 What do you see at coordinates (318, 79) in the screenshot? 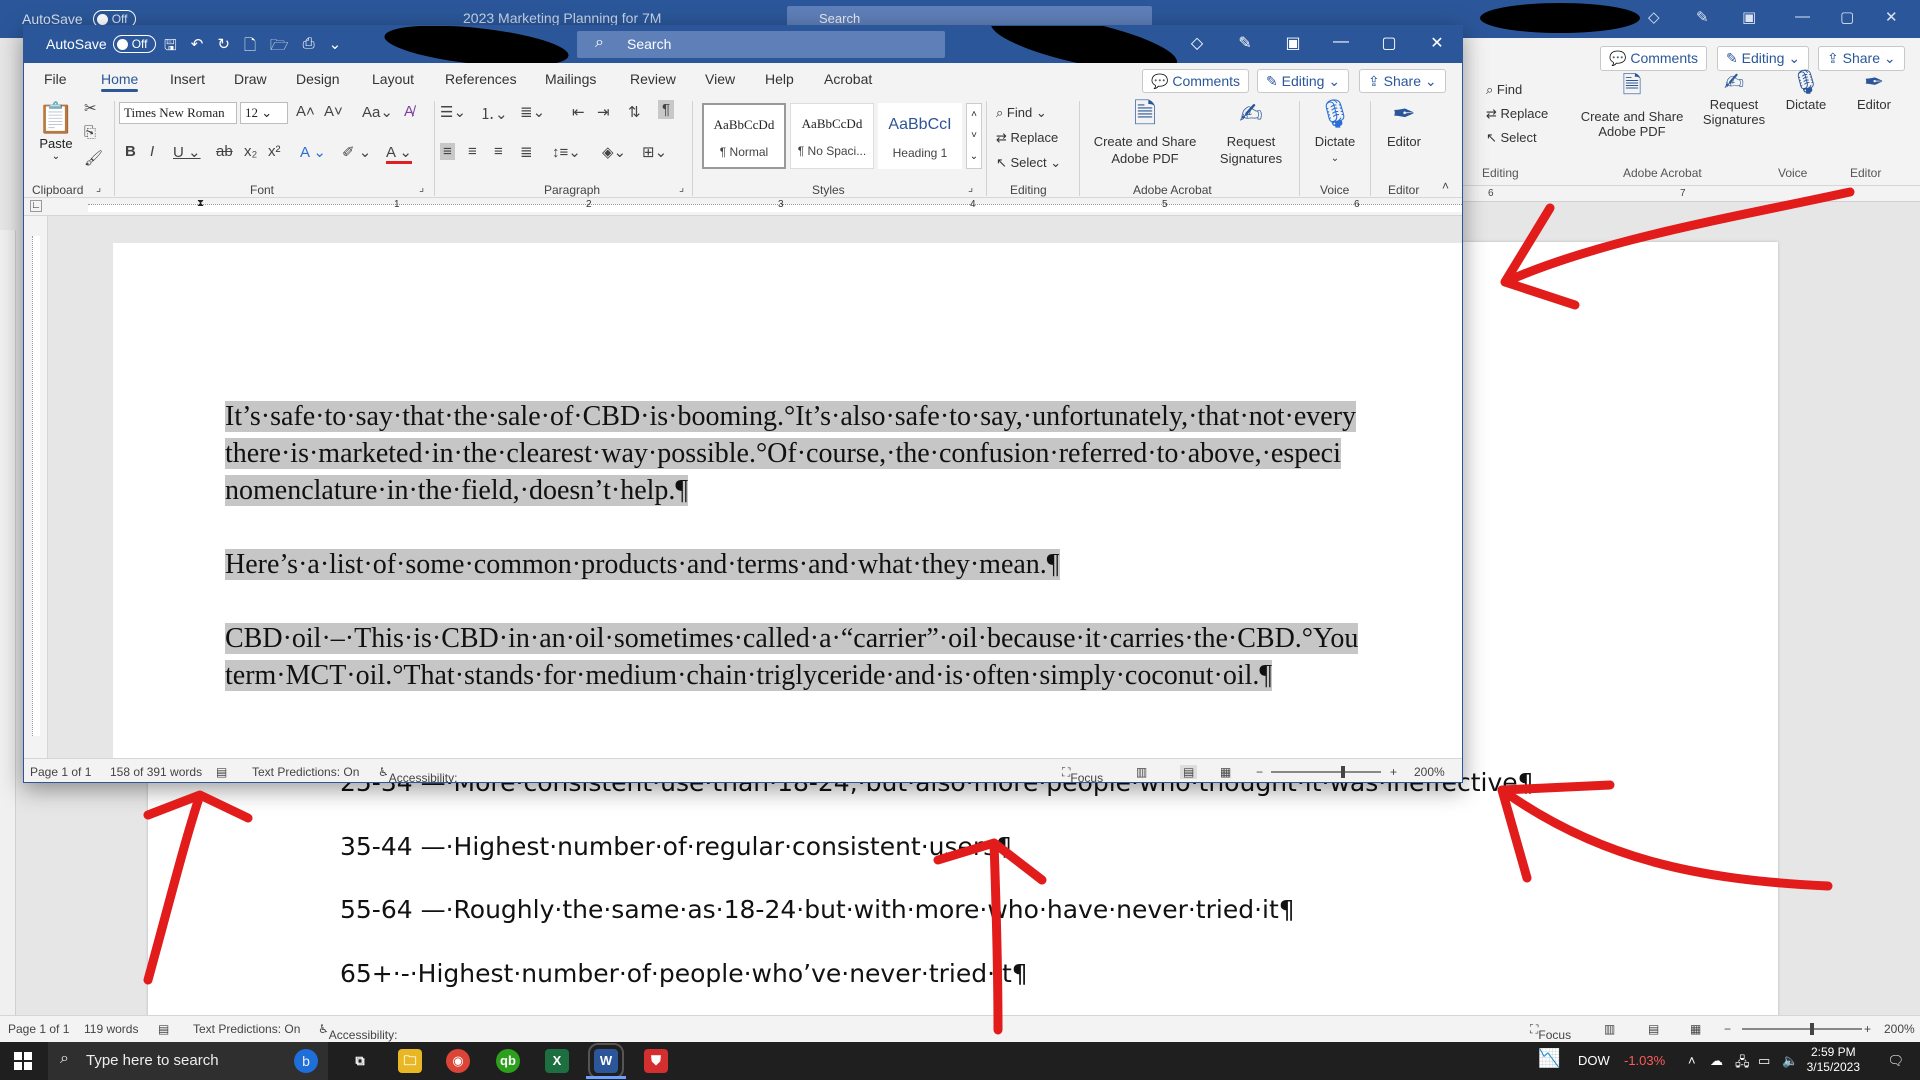
I see `tab-design: Design` at bounding box center [318, 79].